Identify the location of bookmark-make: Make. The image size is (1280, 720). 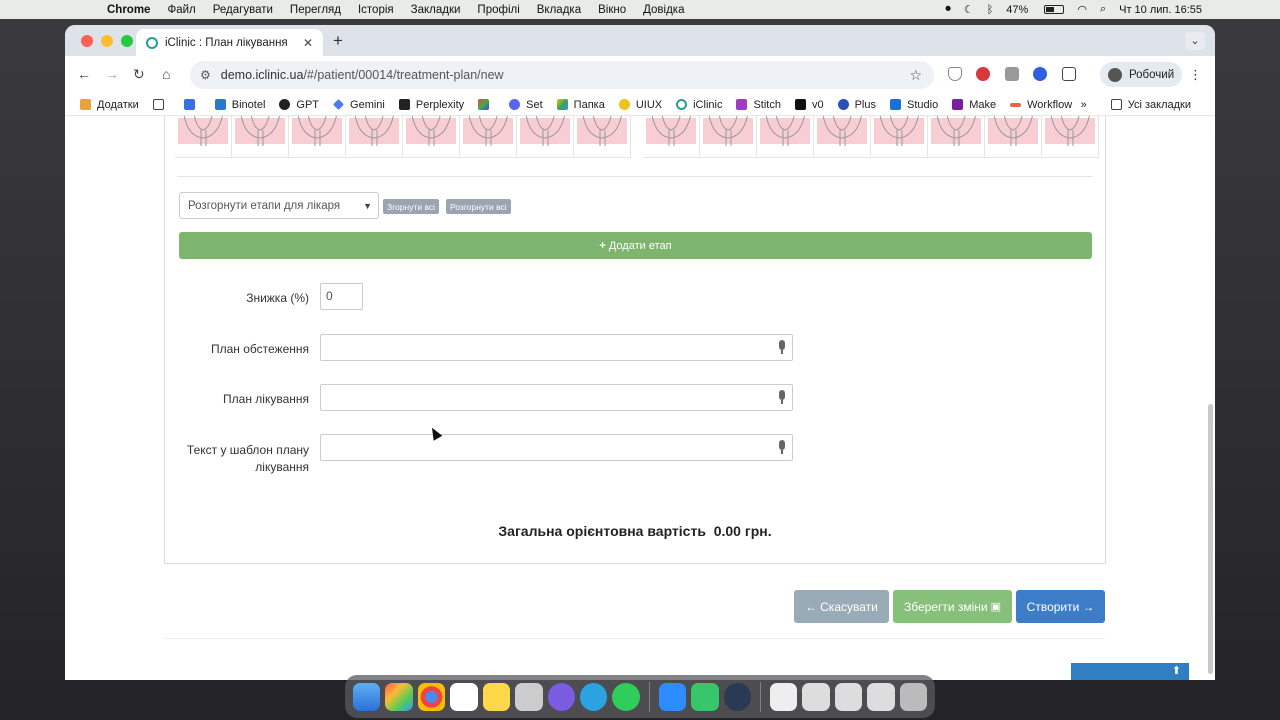
(974, 105).